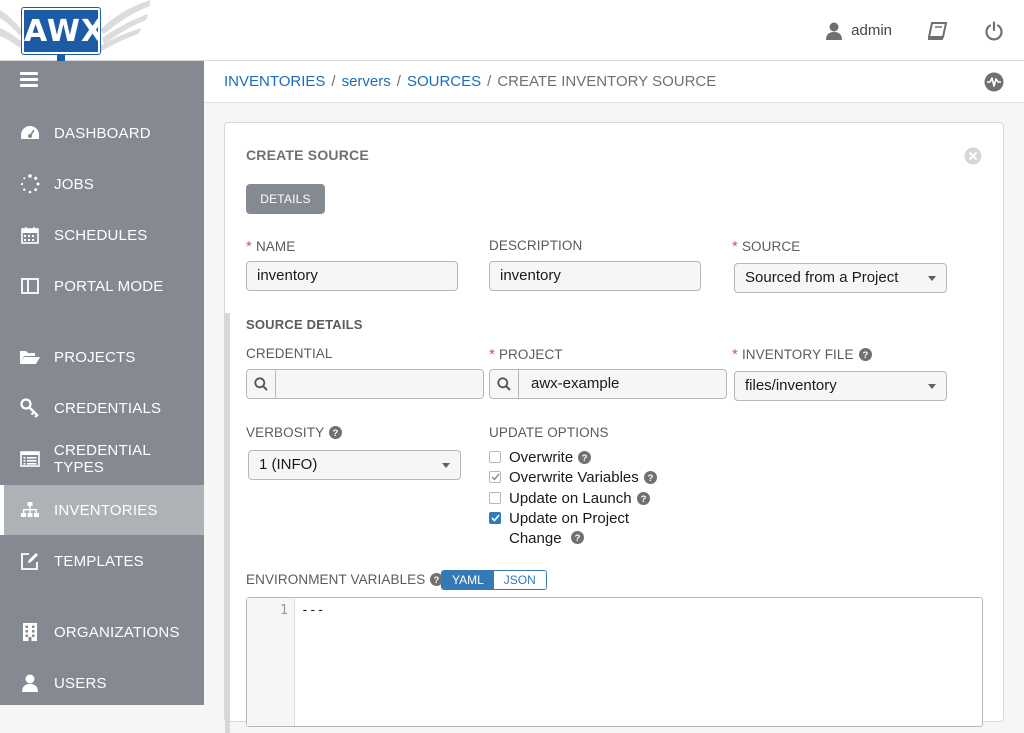 The width and height of the screenshot is (1024, 733). What do you see at coordinates (994, 84) in the screenshot?
I see `activity-stream-button` at bounding box center [994, 84].